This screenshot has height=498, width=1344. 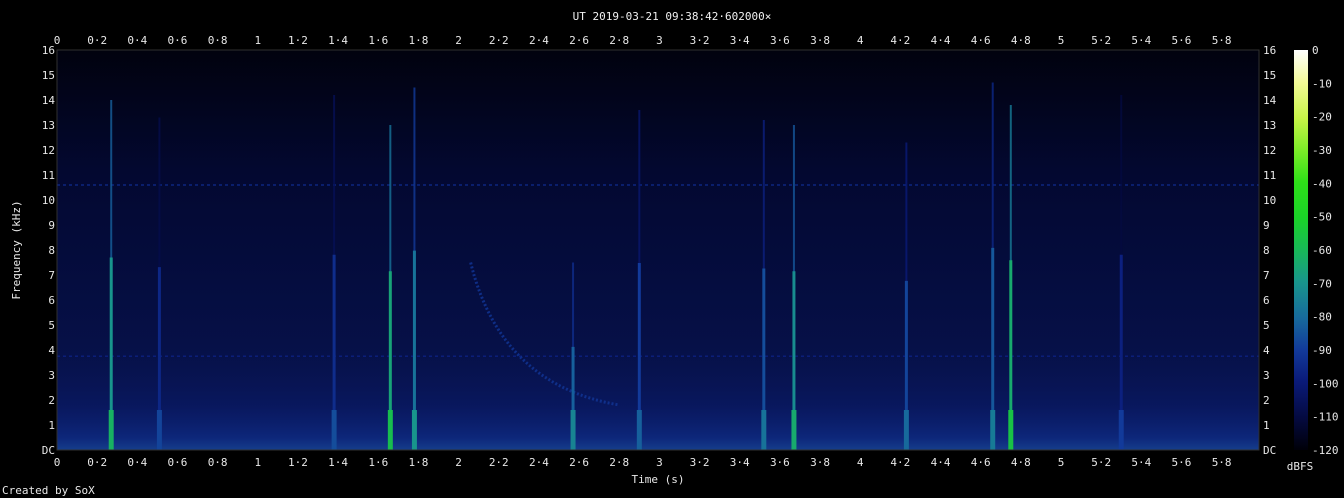 I want to click on y-axis-left: DC12345678910111213141516, so click(x=49, y=250).